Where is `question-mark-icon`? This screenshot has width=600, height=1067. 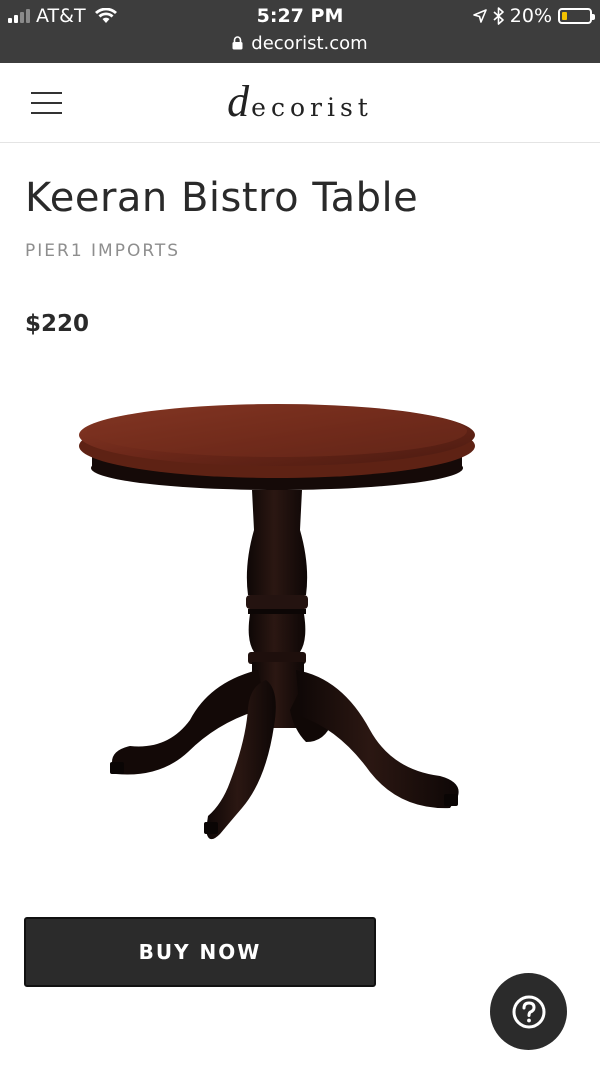
question-mark-icon is located at coordinates (528, 1011).